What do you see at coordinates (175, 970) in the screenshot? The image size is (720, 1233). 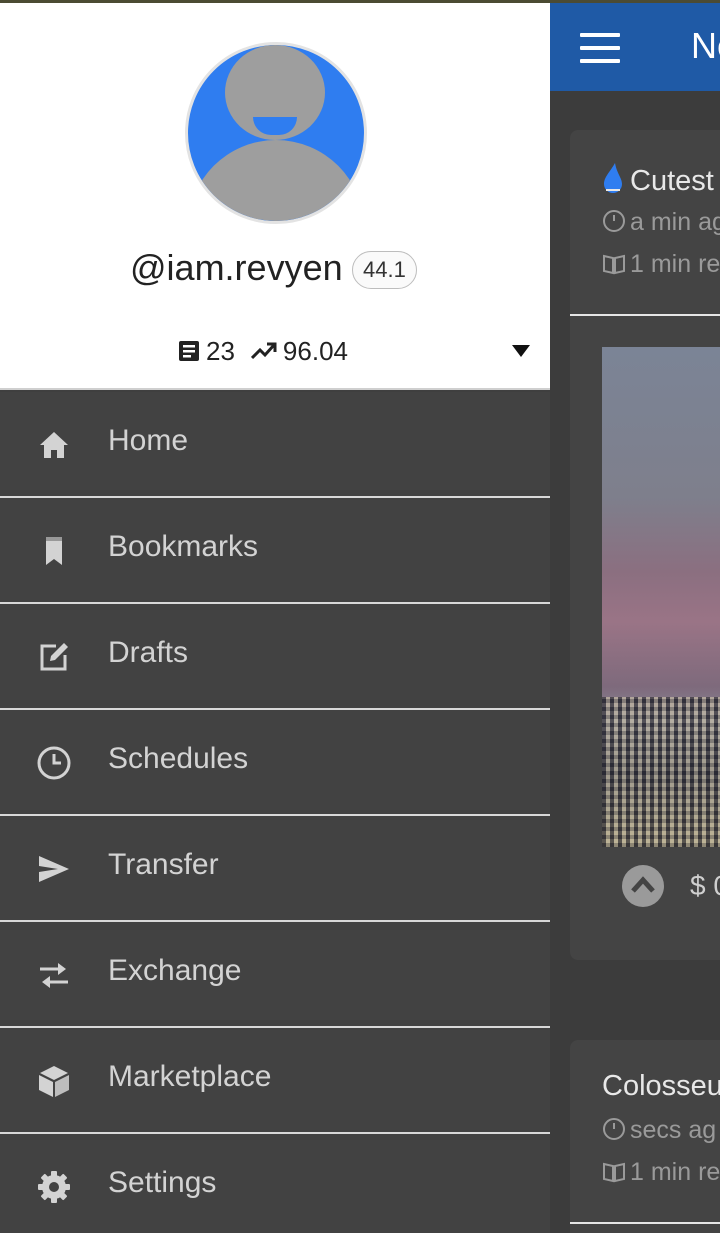 I see `sidebar-item-label: Exchange` at bounding box center [175, 970].